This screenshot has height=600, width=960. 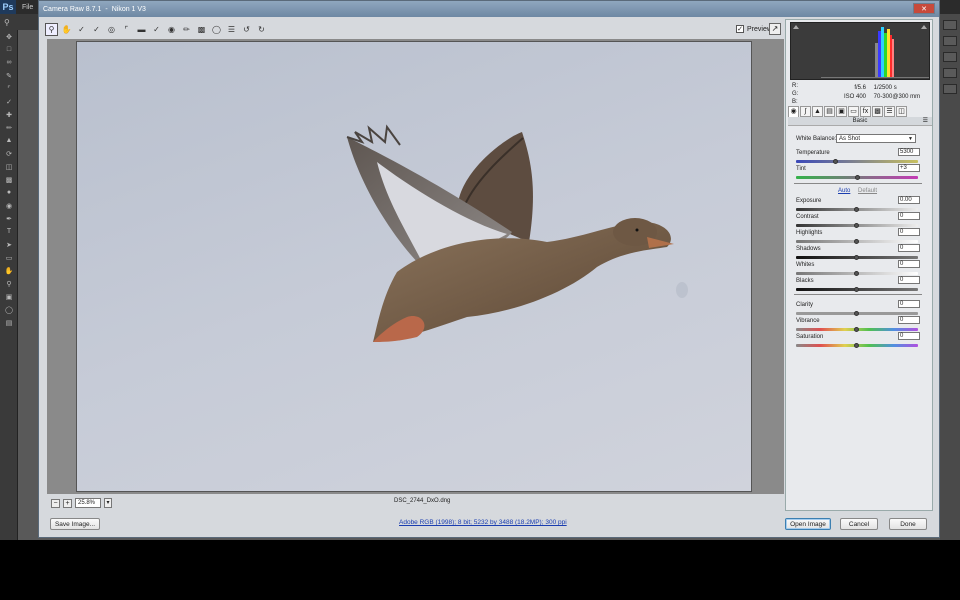 I want to click on shadows-thumb, so click(x=856, y=257).